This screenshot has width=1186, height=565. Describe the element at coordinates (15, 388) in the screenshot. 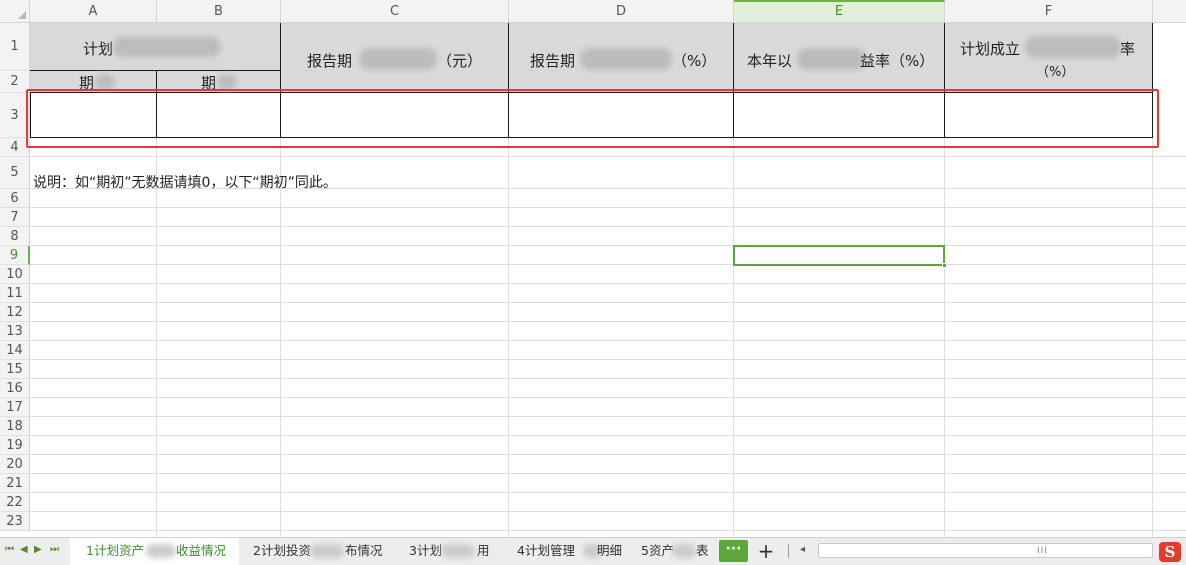

I see `row-header-16: 16` at that location.